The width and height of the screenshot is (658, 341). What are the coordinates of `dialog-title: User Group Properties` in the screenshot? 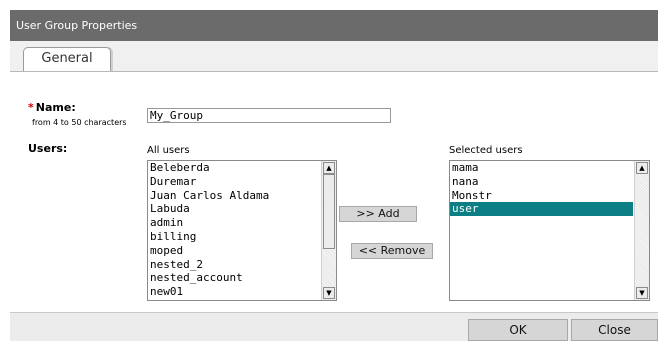 It's located at (334, 25).